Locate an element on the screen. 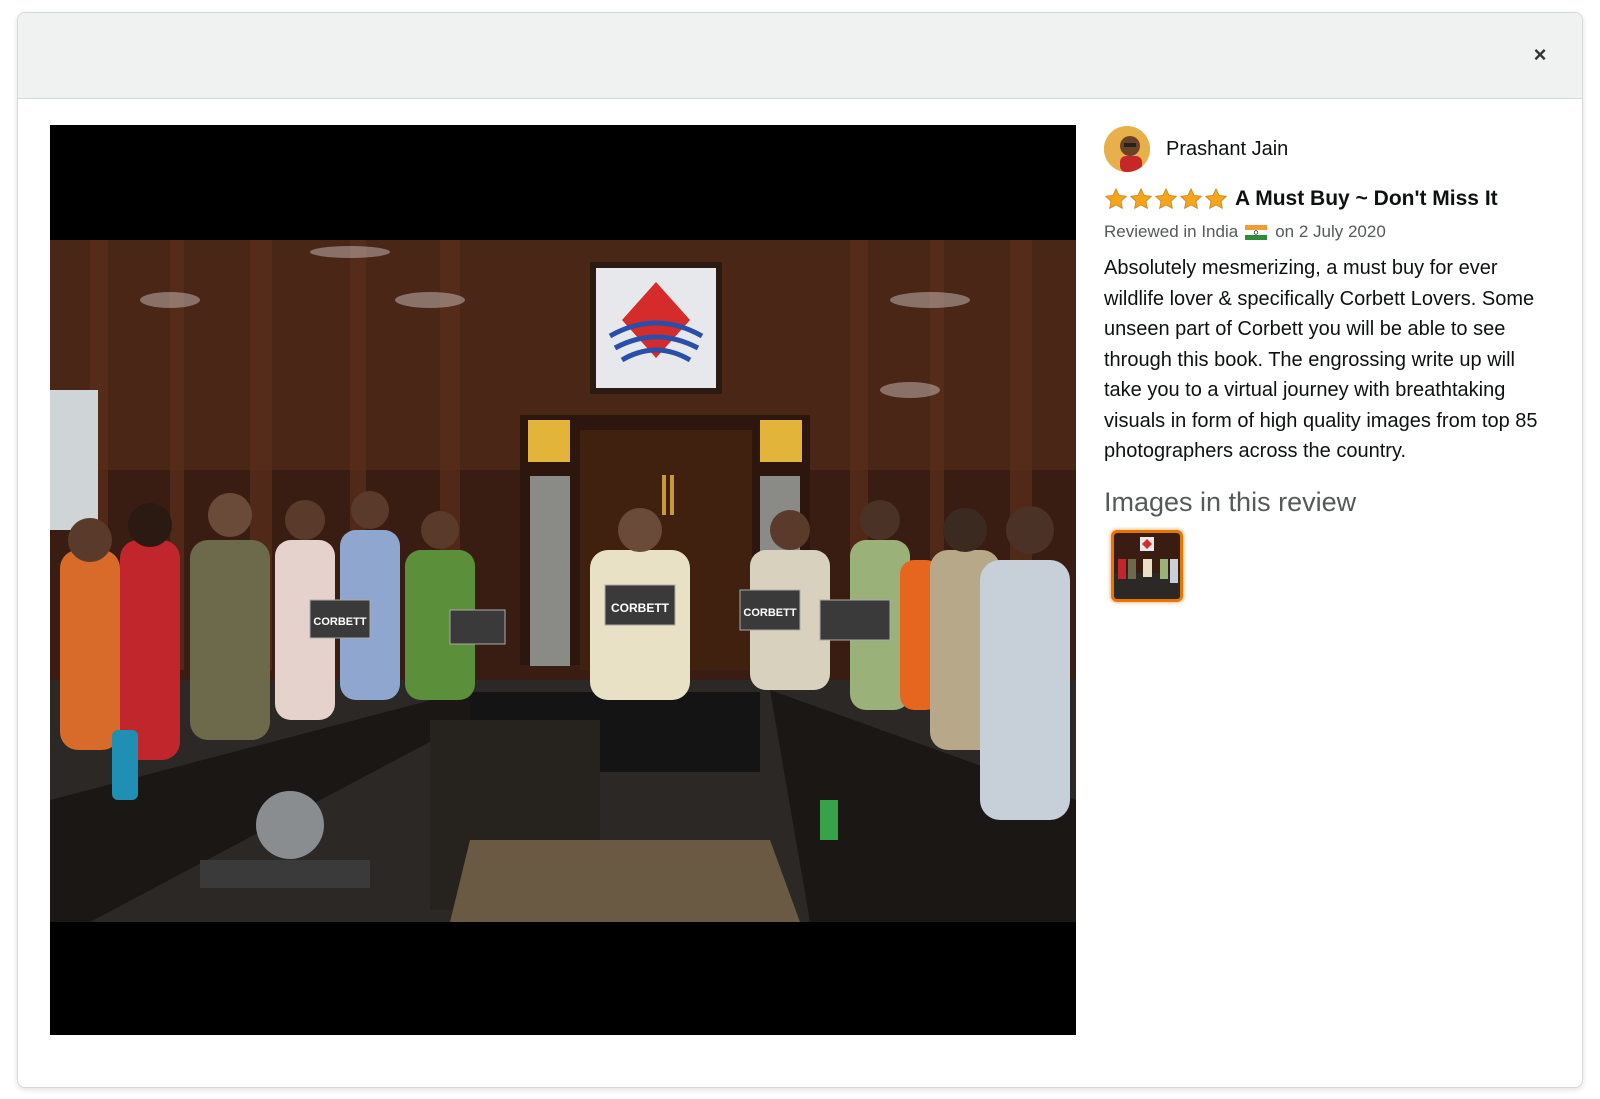 The width and height of the screenshot is (1600, 1099). star-rating is located at coordinates (1166, 199).